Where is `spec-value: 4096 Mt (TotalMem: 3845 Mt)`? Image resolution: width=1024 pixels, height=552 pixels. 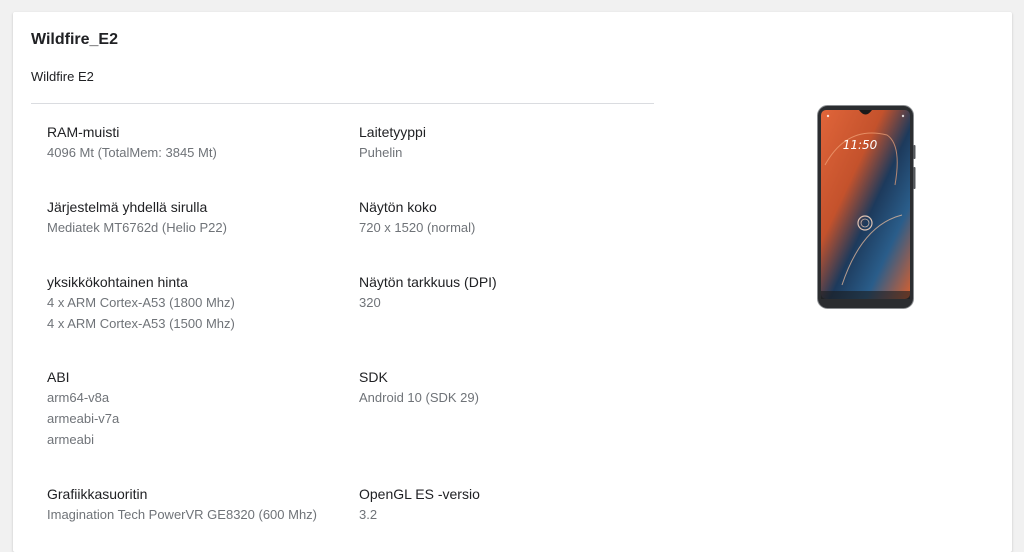
spec-value: 4096 Mt (TotalMem: 3845 Mt) is located at coordinates (132, 152).